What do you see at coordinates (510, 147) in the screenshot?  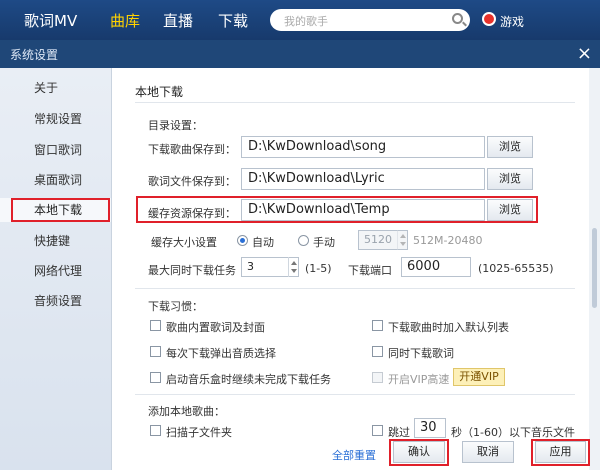 I see `browse-song-button: 浏览` at bounding box center [510, 147].